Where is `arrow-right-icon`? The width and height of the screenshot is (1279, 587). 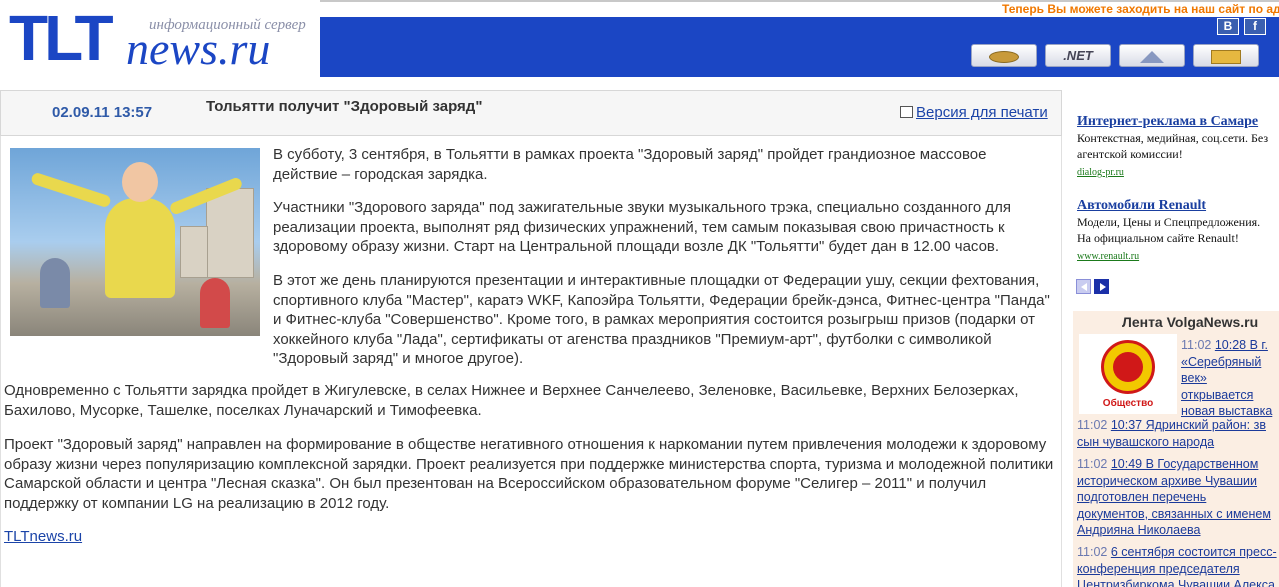 arrow-right-icon is located at coordinates (1103, 287).